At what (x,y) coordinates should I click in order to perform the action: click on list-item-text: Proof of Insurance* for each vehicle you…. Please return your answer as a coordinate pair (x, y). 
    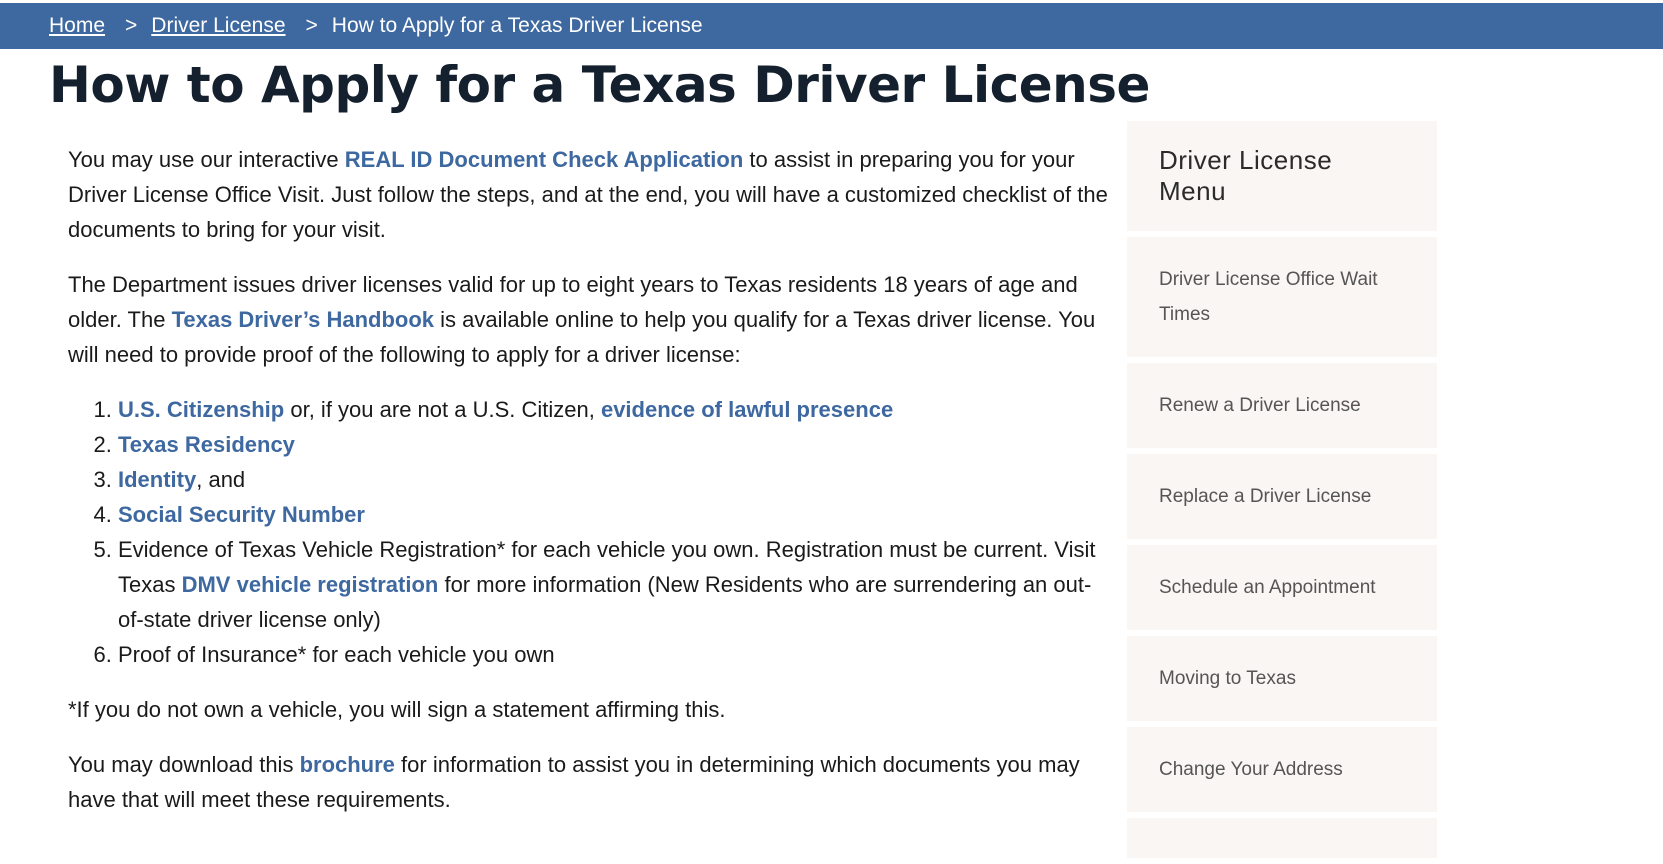
    Looking at the image, I should click on (336, 654).